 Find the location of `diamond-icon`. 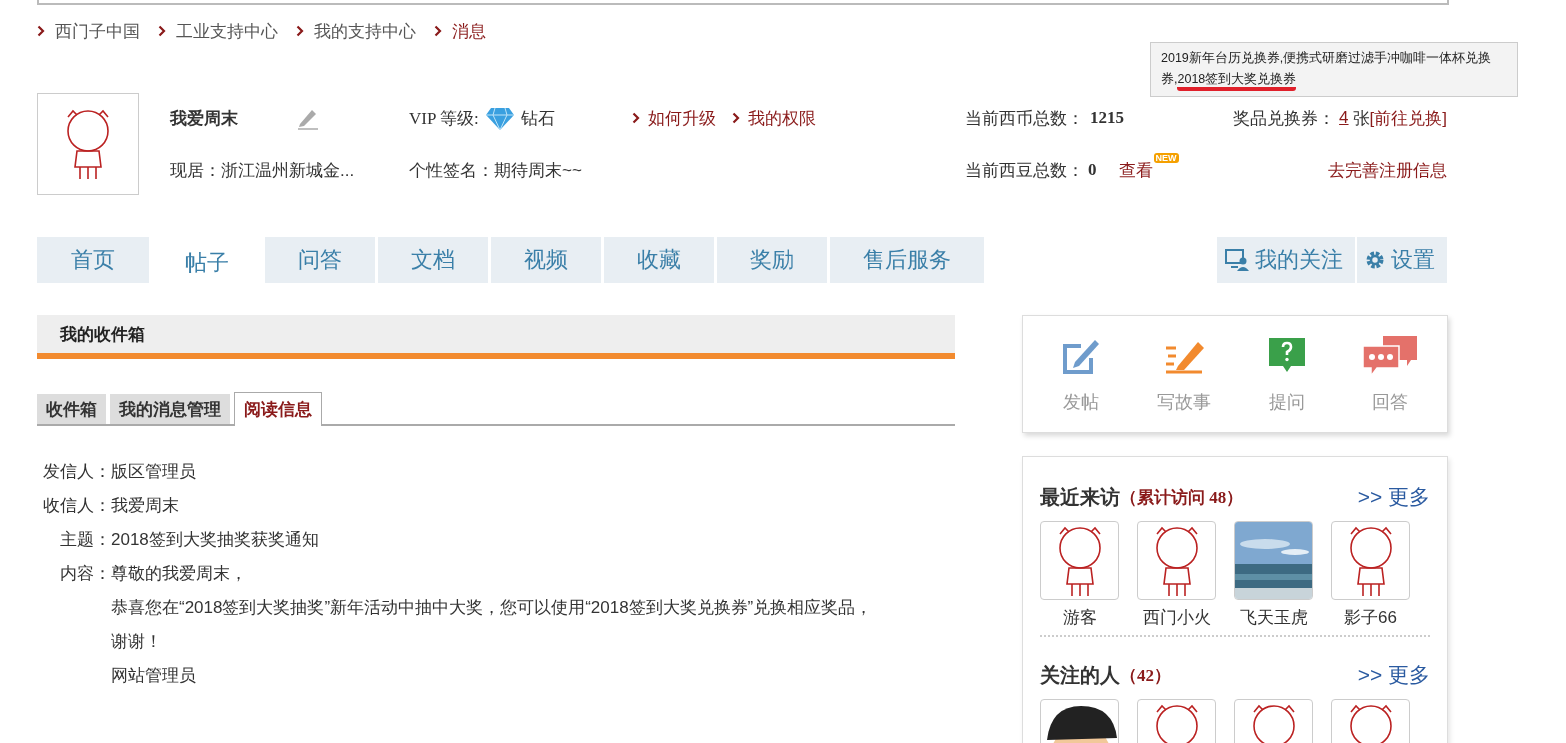

diamond-icon is located at coordinates (499, 118).